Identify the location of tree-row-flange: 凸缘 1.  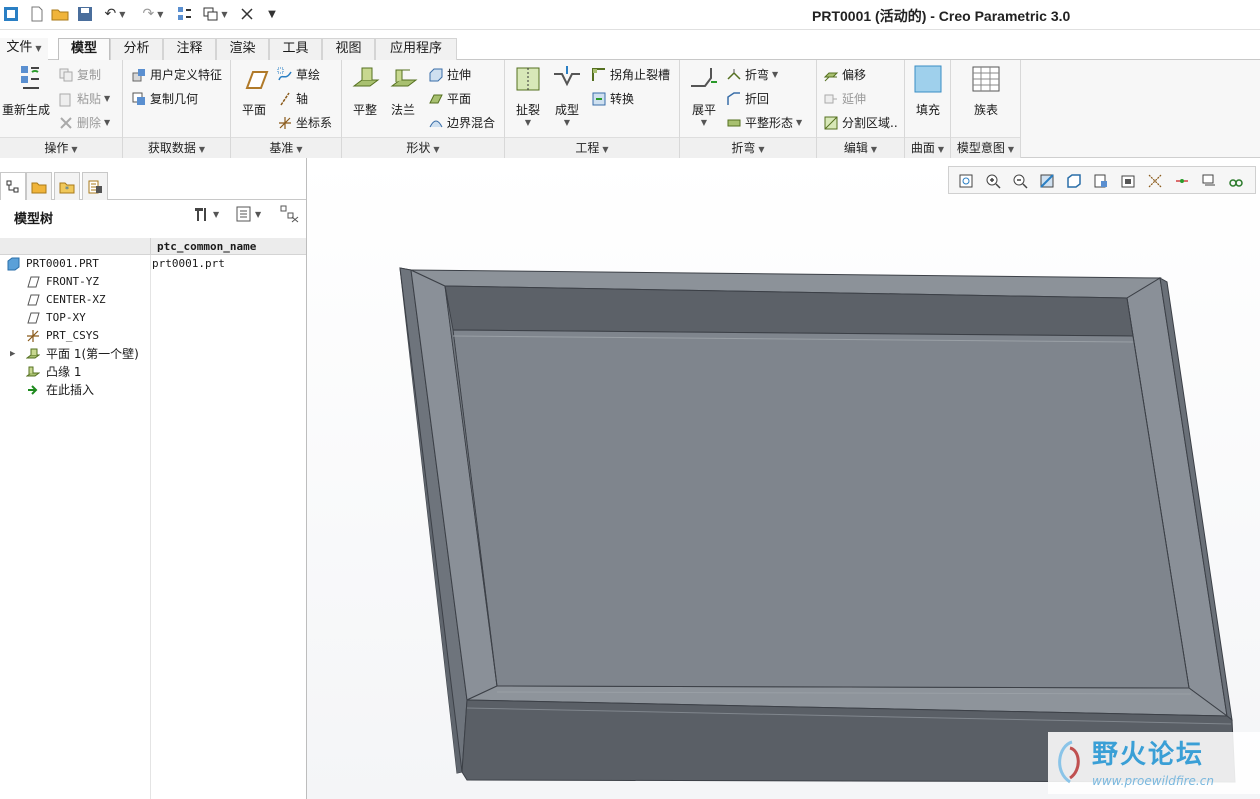
(153, 372).